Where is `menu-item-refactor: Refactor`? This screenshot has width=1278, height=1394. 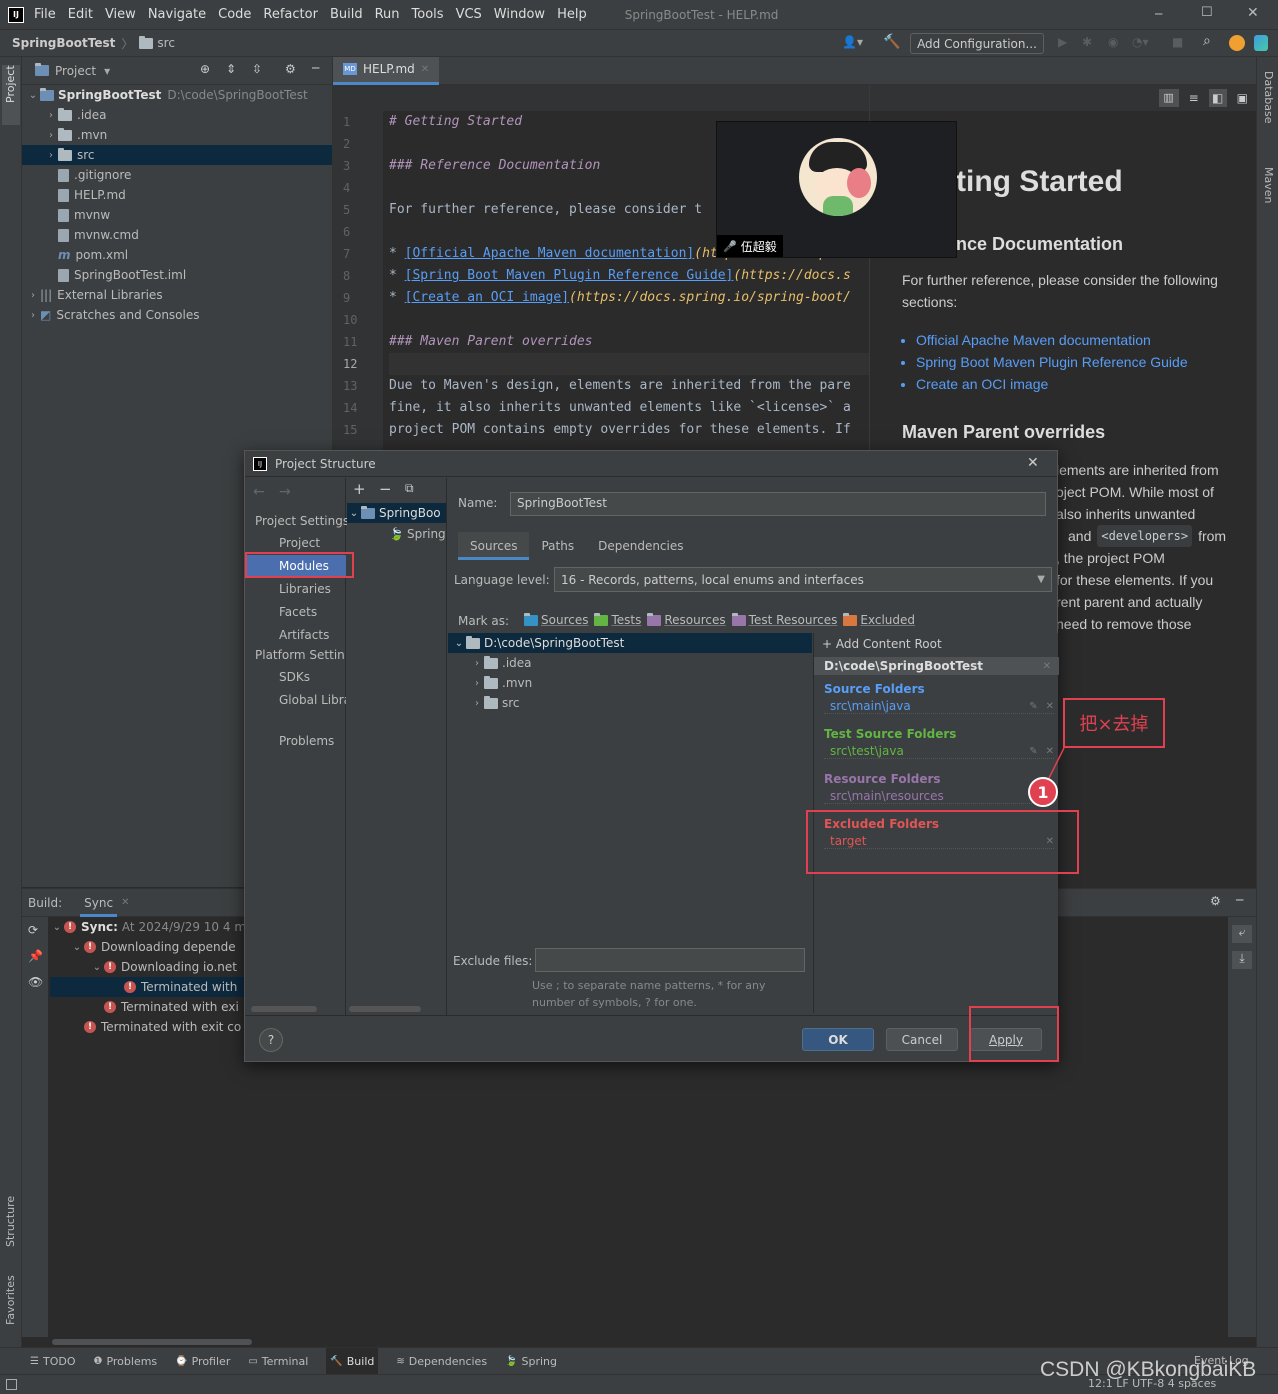
menu-item-refactor: Refactor is located at coordinates (290, 14).